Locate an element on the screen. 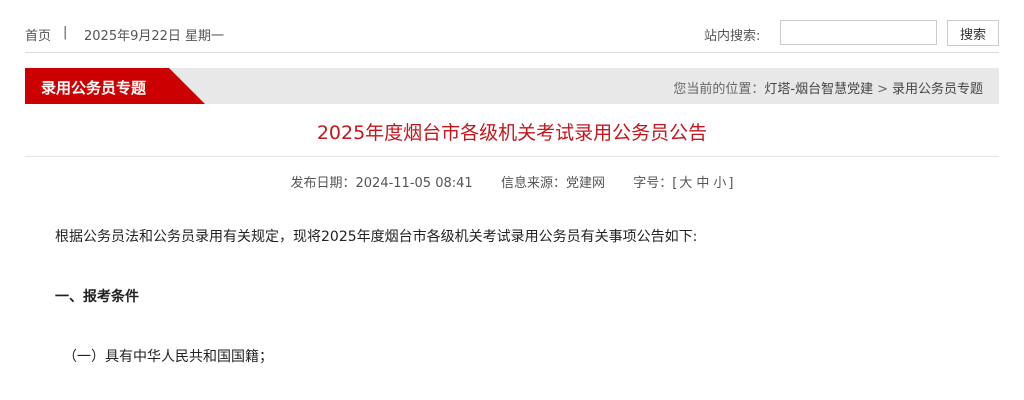 This screenshot has height=400, width=1024. search-input is located at coordinates (858, 32).